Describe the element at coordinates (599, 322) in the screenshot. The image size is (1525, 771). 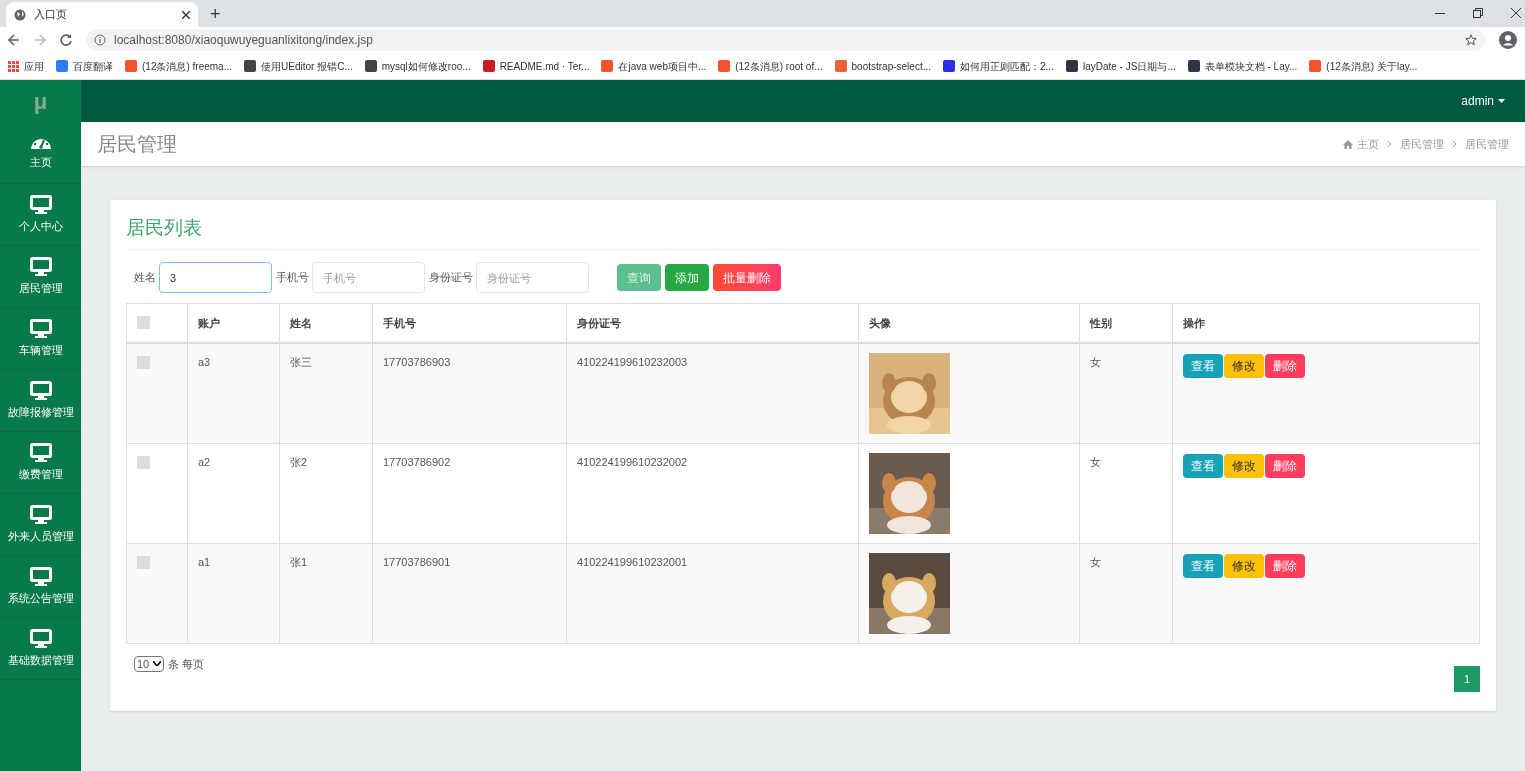
I see `column-header: 身份证号` at that location.